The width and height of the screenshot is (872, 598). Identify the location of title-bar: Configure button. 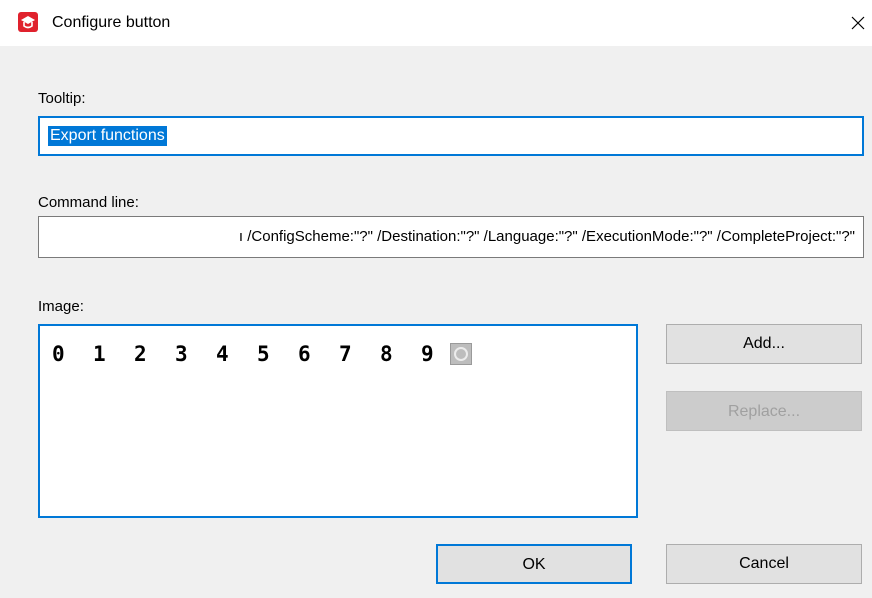
(436, 23).